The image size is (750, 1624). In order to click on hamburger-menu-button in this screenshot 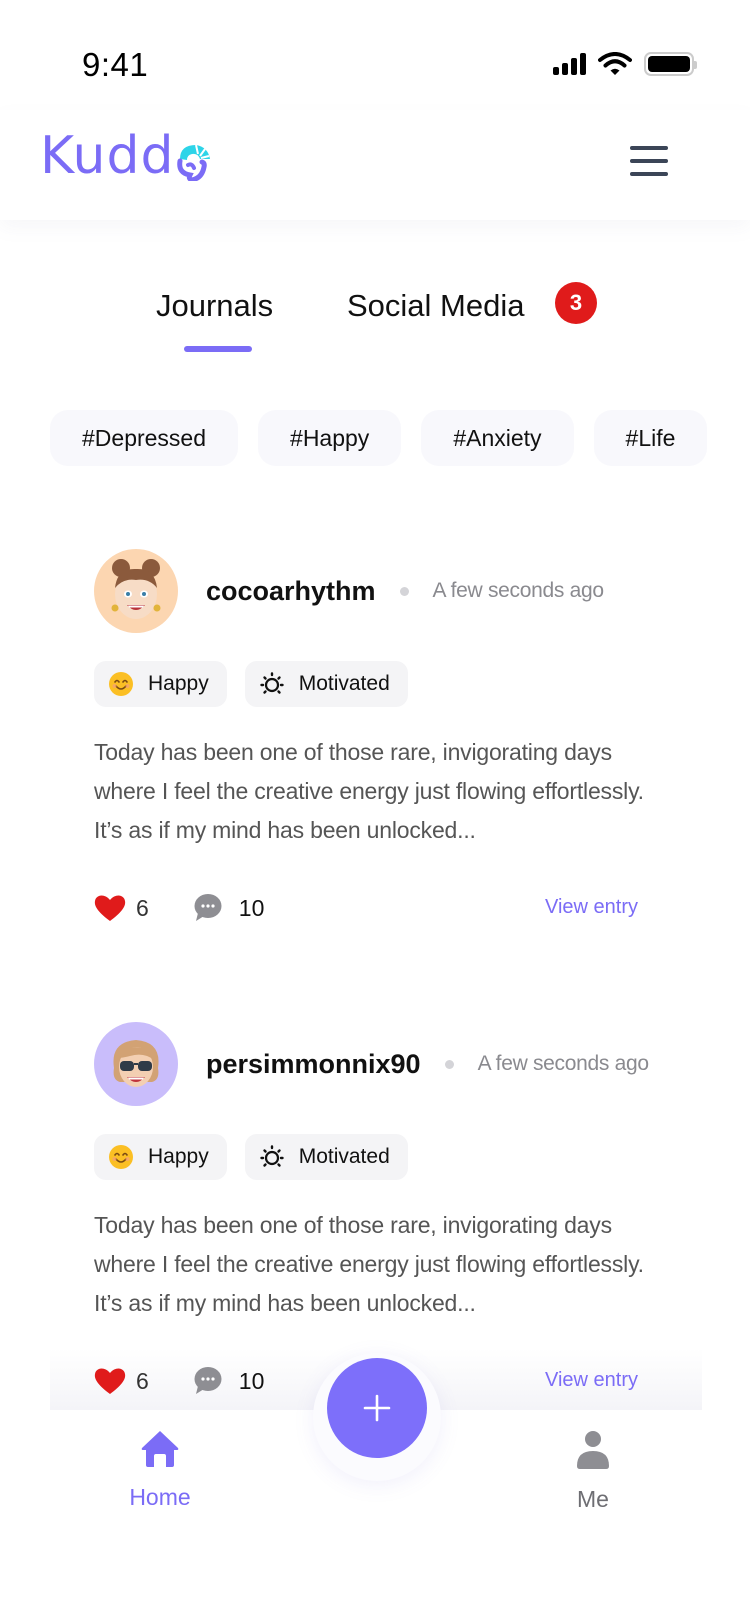, I will do `click(649, 161)`.